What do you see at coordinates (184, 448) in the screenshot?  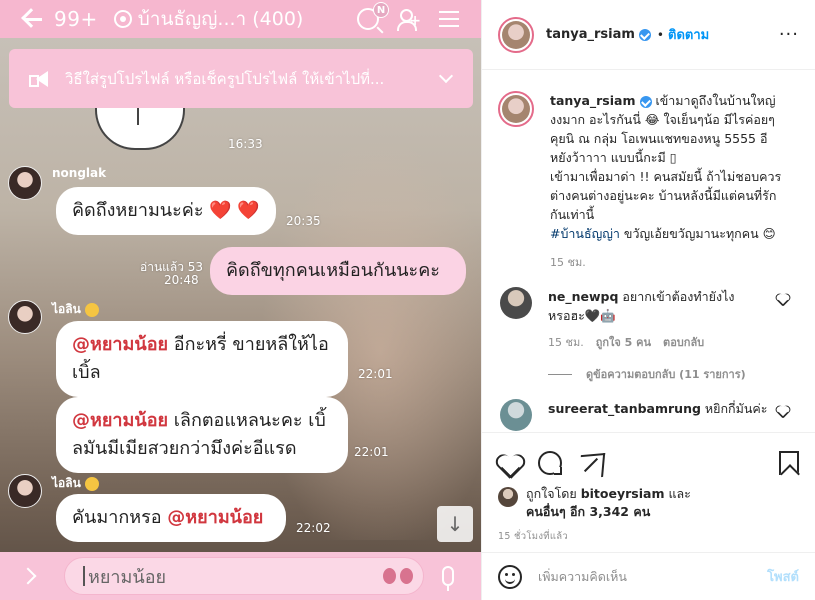 I see `message-text: ลมันมีเมียสวยกว่ามึงค่ะอีแรด` at bounding box center [184, 448].